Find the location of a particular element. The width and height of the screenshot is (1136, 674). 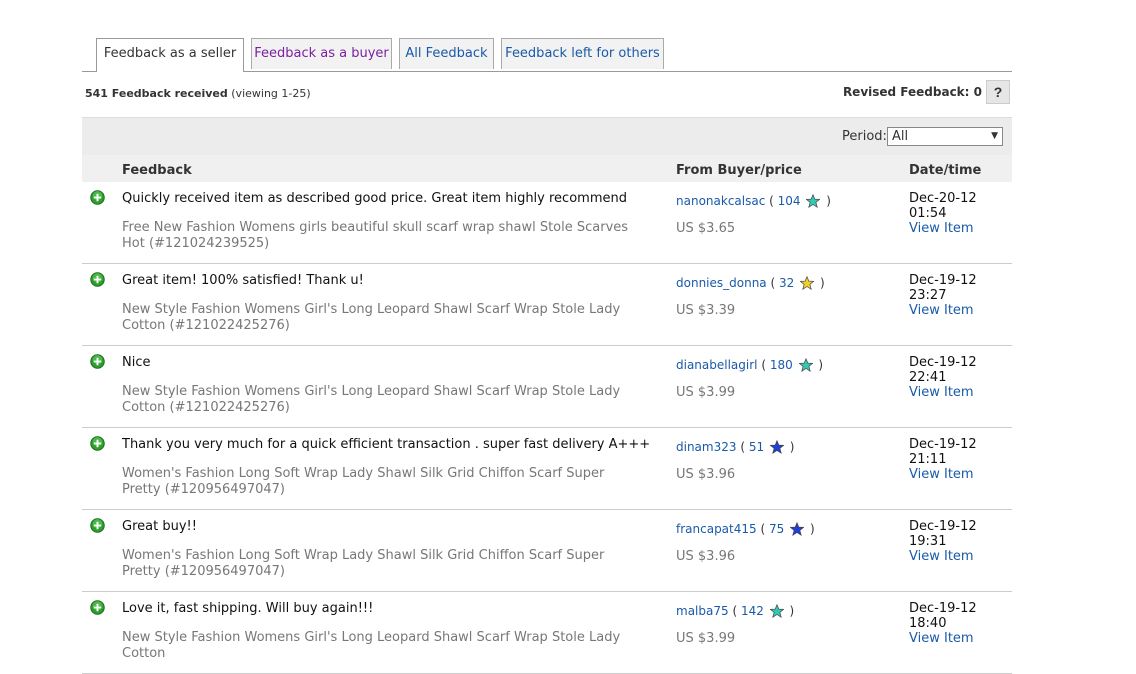

tab-feedback-as-buyer: Feedback as a buyer is located at coordinates (321, 53).